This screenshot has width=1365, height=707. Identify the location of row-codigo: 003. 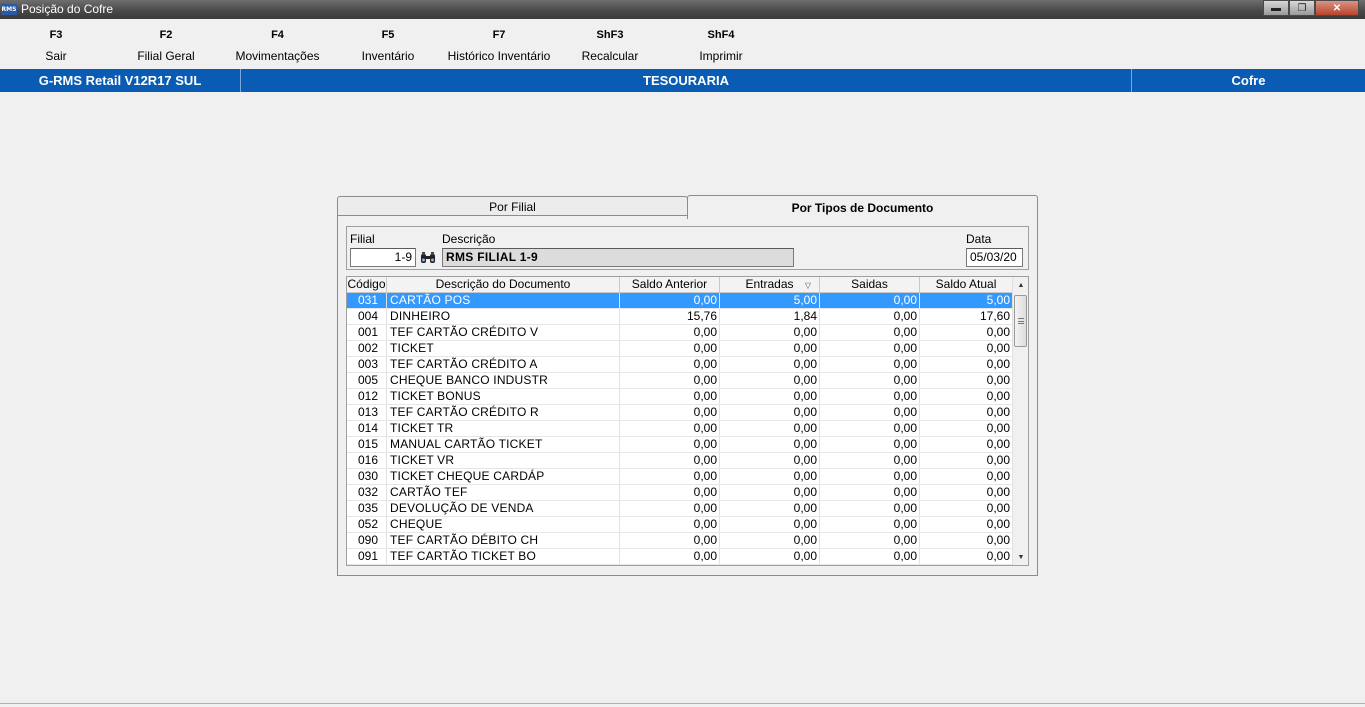
(367, 364).